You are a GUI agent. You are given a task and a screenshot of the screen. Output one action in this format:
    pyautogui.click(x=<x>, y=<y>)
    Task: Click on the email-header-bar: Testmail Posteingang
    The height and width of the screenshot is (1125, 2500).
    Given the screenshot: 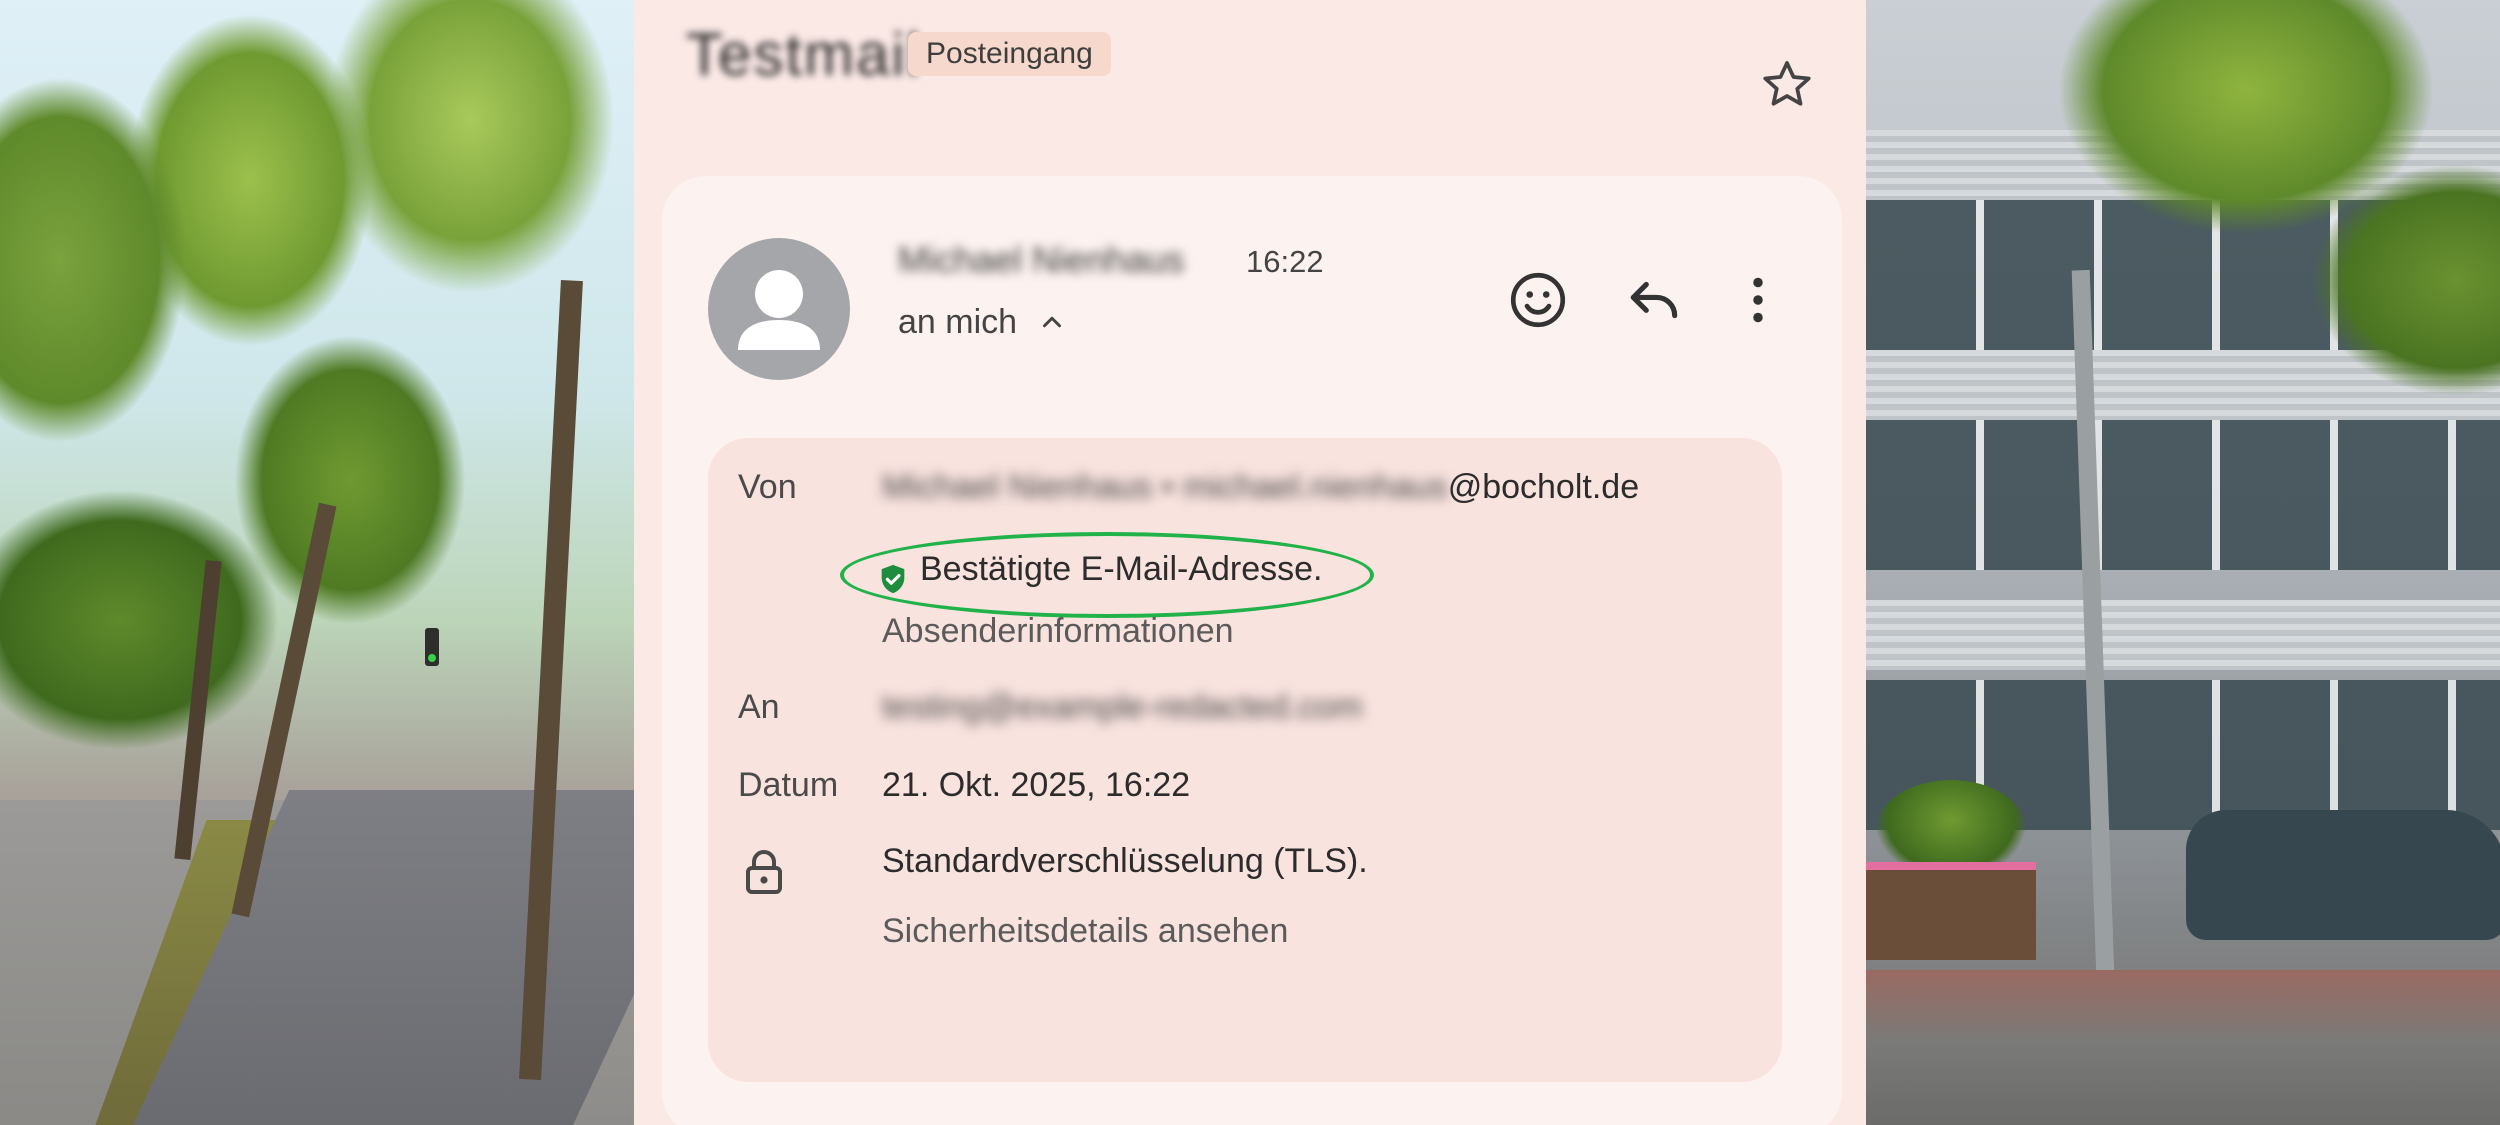 What is the action you would take?
    pyautogui.click(x=1250, y=85)
    